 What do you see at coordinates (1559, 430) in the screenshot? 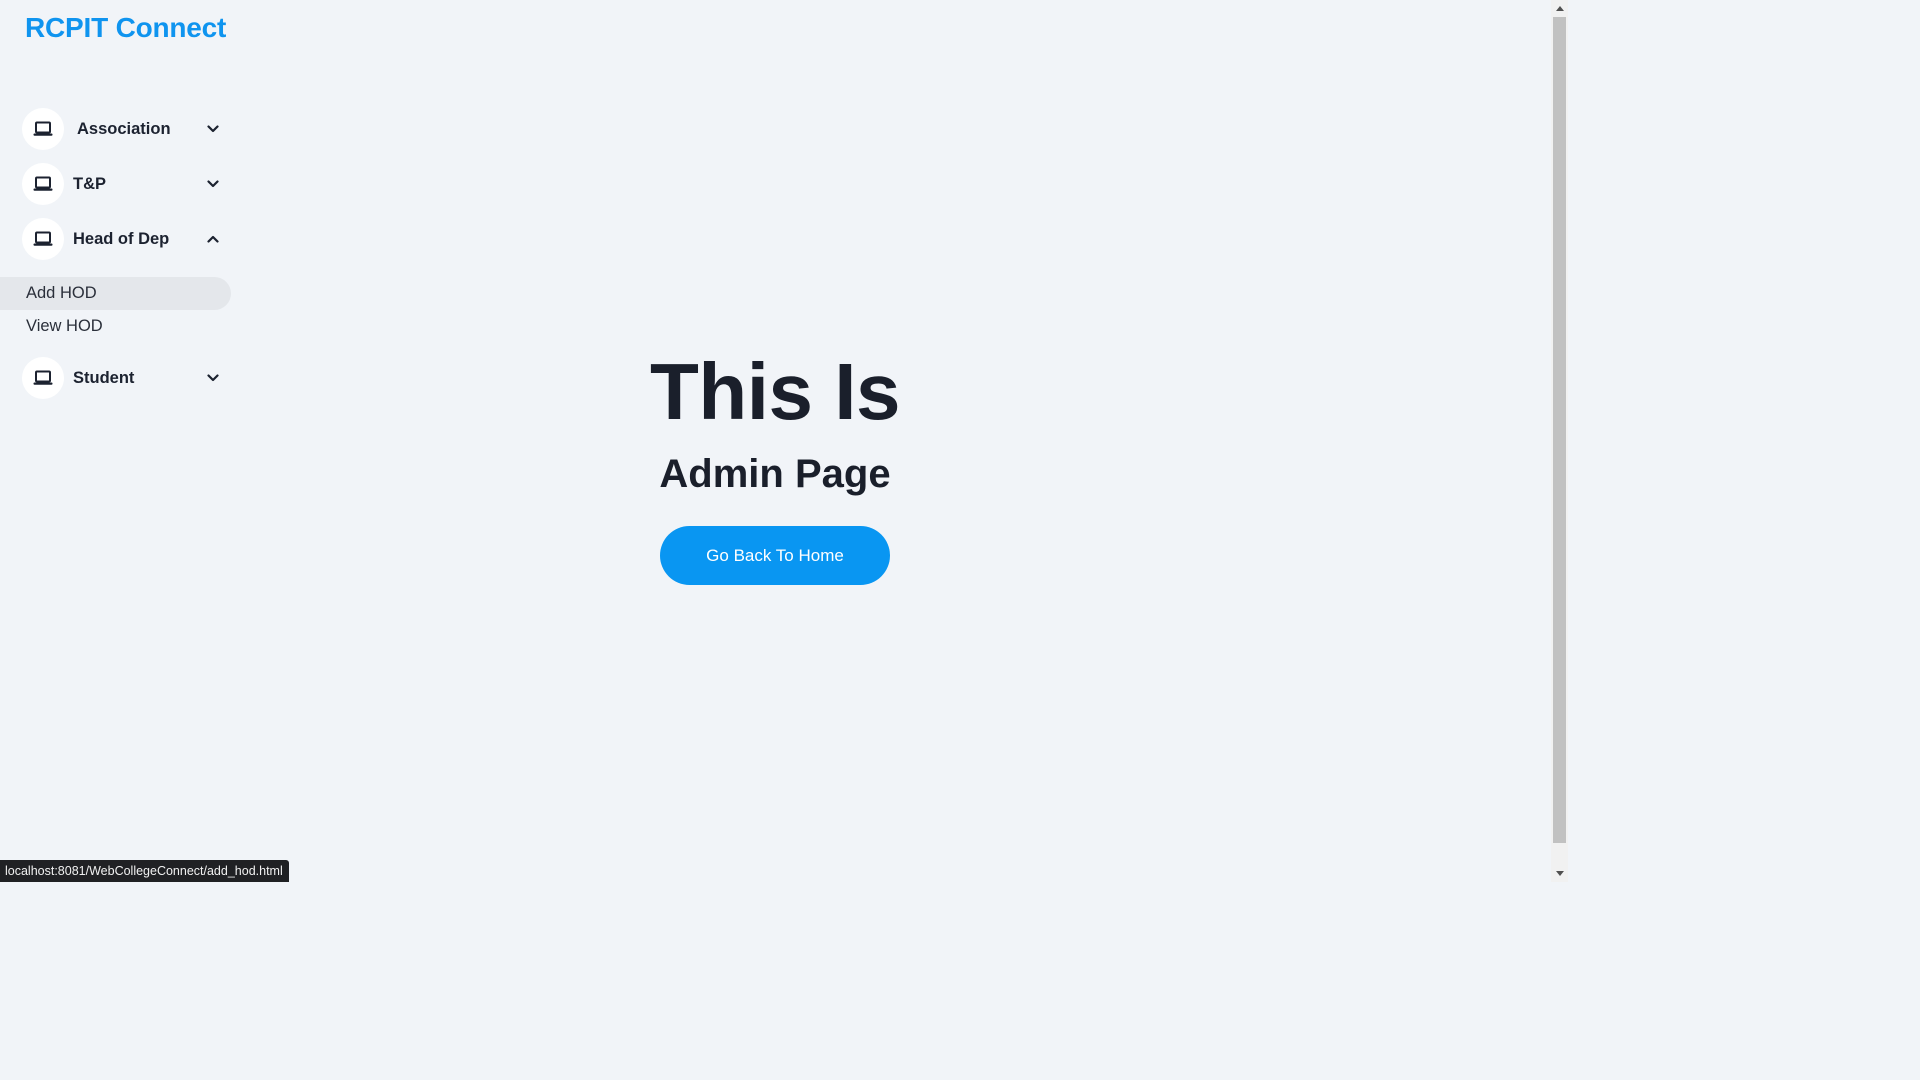
I see `scrollbar-thumb` at bounding box center [1559, 430].